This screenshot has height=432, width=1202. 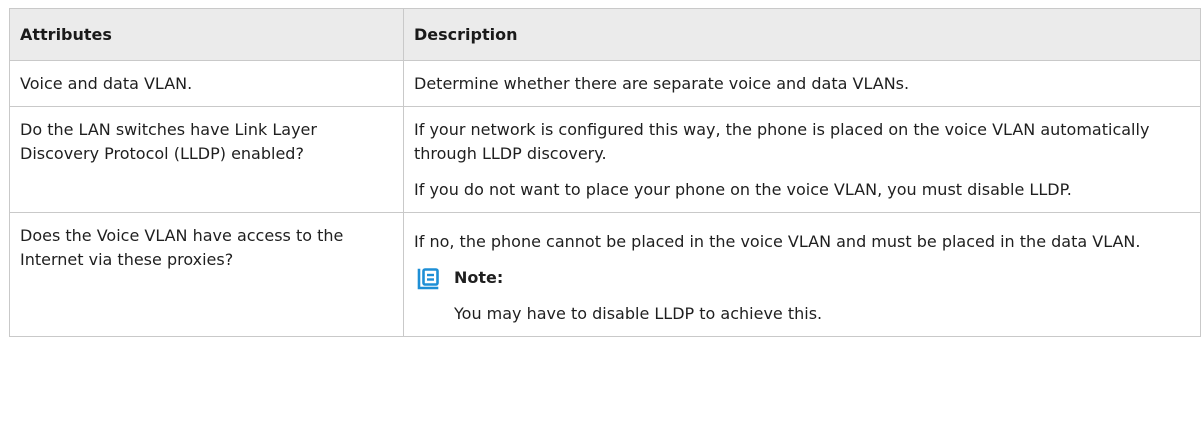 What do you see at coordinates (479, 277) in the screenshot?
I see `note-title: Note:` at bounding box center [479, 277].